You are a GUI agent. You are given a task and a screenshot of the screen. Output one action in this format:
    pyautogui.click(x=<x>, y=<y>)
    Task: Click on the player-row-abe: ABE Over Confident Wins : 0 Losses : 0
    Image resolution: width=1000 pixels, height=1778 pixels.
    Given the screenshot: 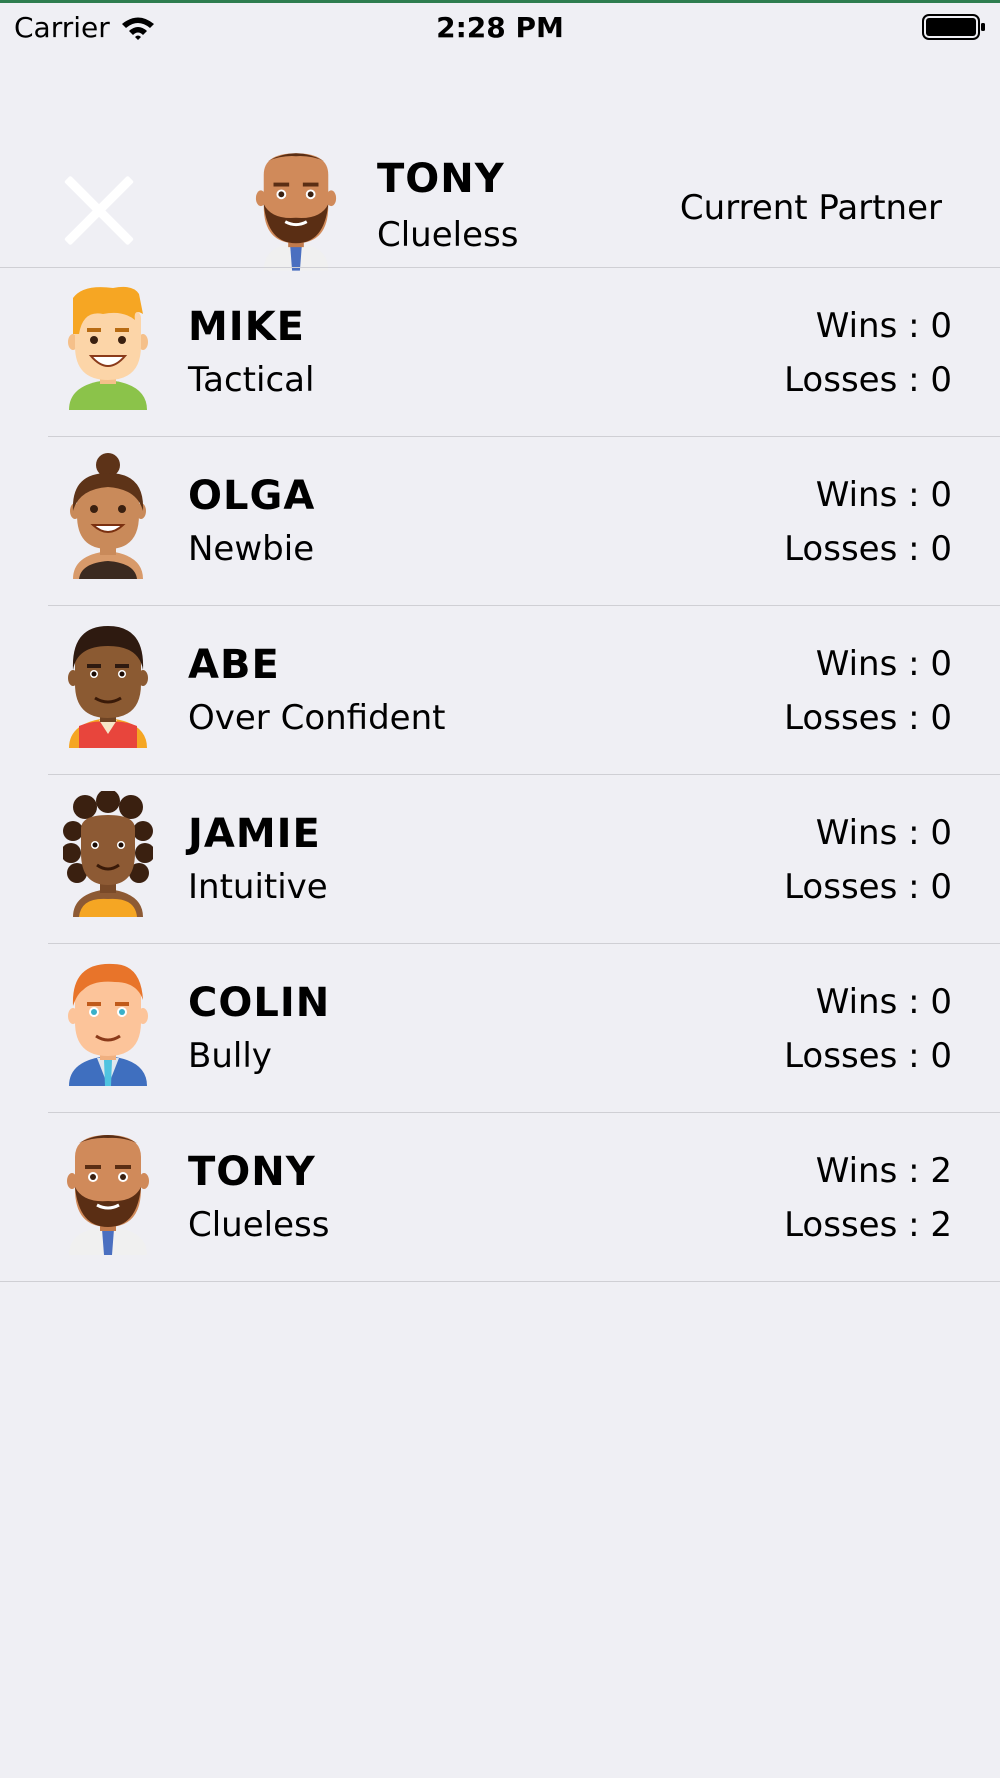 What is the action you would take?
    pyautogui.click(x=500, y=690)
    